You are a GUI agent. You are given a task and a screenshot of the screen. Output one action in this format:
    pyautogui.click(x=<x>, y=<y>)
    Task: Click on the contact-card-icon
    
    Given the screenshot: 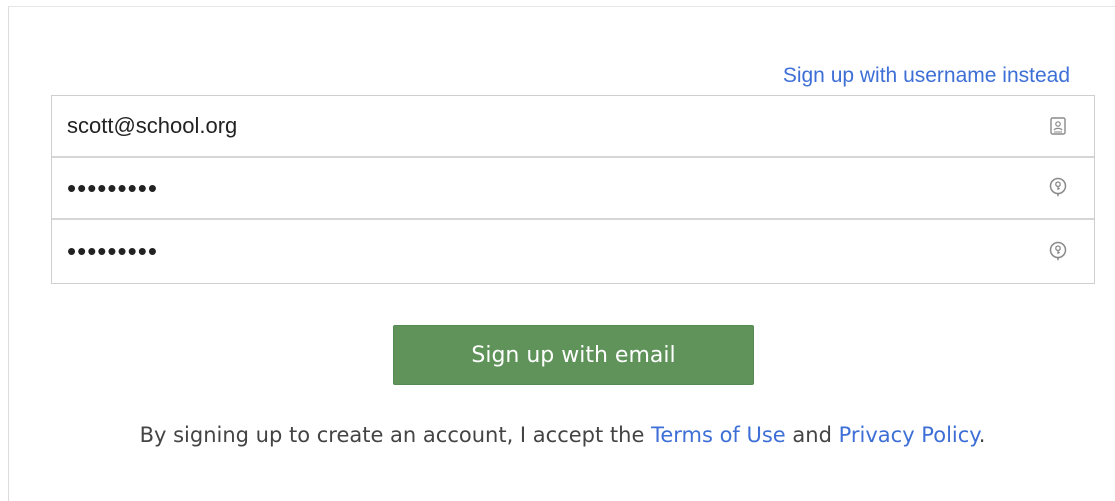 What is the action you would take?
    pyautogui.click(x=1058, y=126)
    